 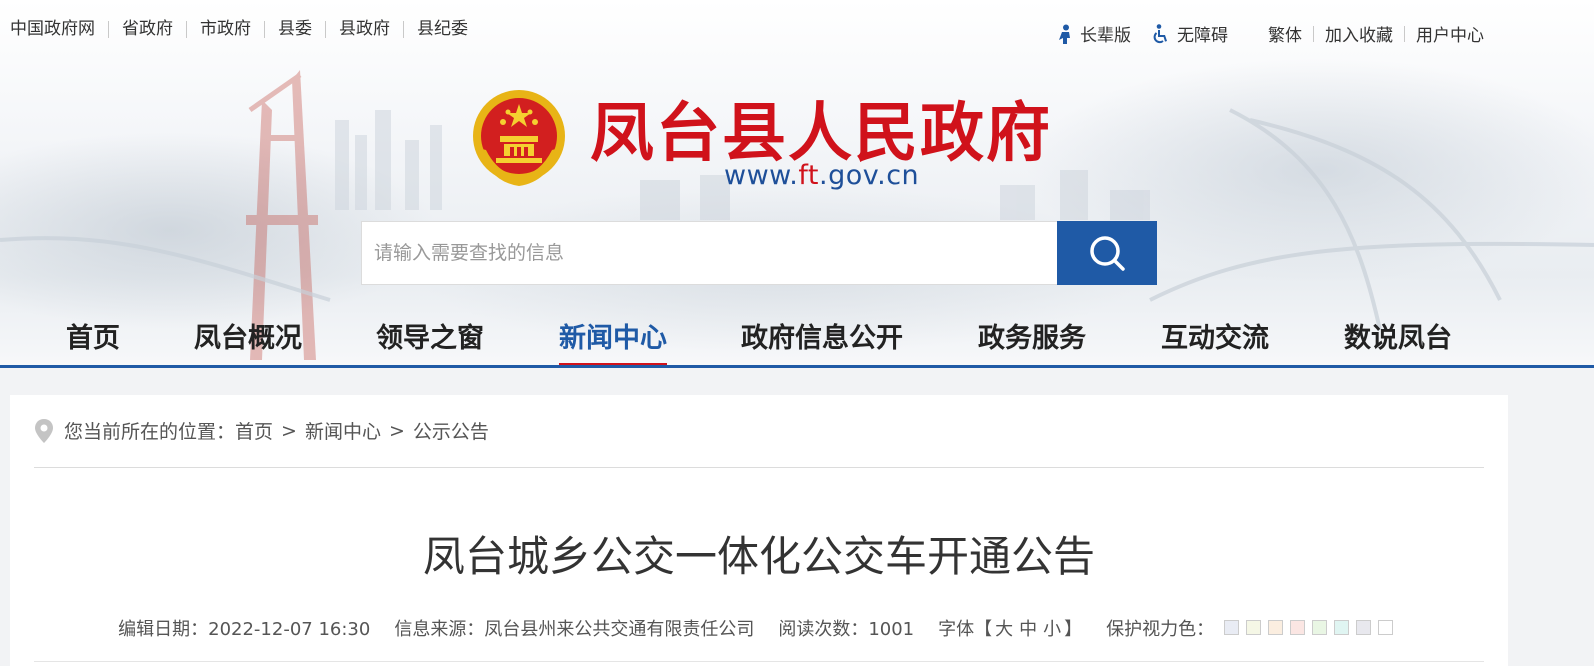 What do you see at coordinates (147, 29) in the screenshot?
I see `top-link-province: 省政府` at bounding box center [147, 29].